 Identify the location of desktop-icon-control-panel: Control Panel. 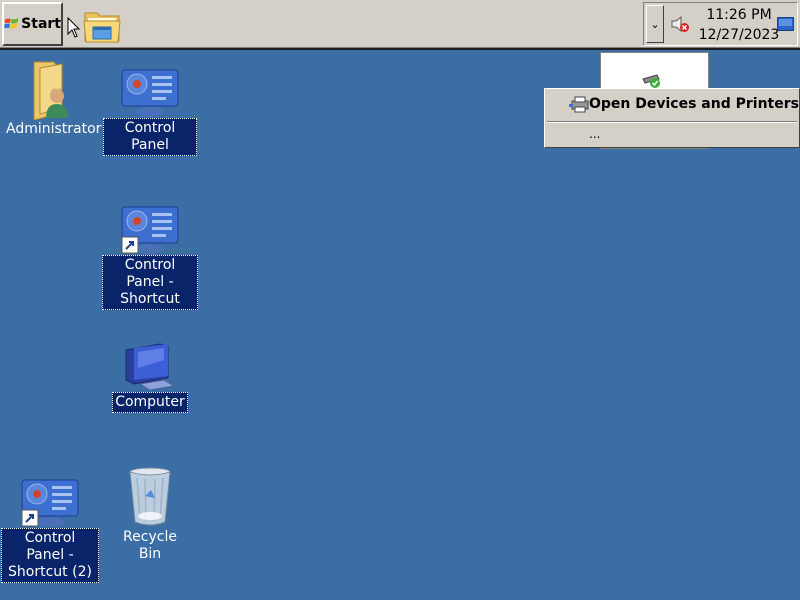
(150, 111).